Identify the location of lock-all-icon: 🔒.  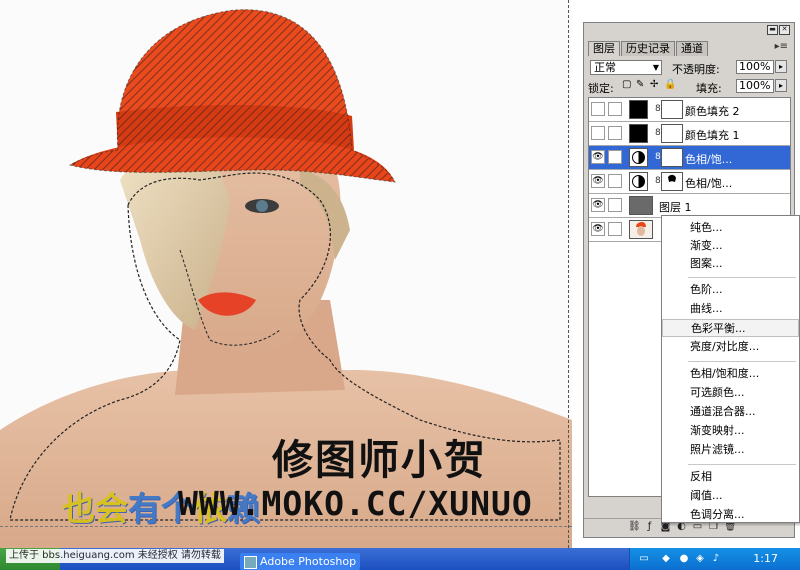
(670, 84).